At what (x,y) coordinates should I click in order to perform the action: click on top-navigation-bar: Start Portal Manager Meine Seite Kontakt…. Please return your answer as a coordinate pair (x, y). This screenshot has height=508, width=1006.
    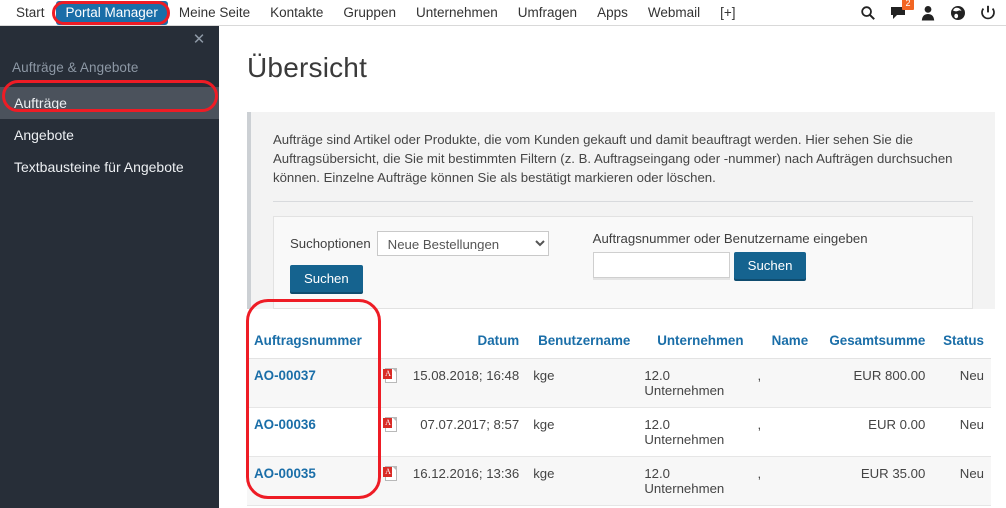
    Looking at the image, I should click on (503, 13).